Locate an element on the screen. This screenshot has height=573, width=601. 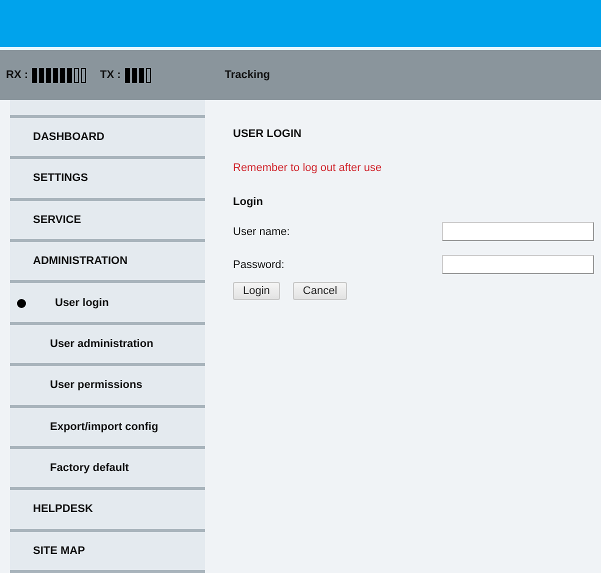
username-field is located at coordinates (518, 231).